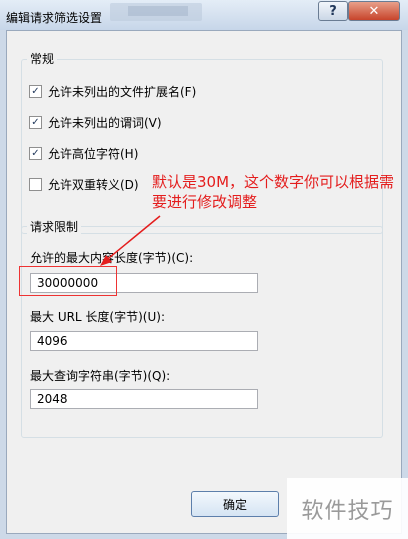 This screenshot has width=408, height=539. What do you see at coordinates (347, 508) in the screenshot?
I see `watermark: 软件技巧` at bounding box center [347, 508].